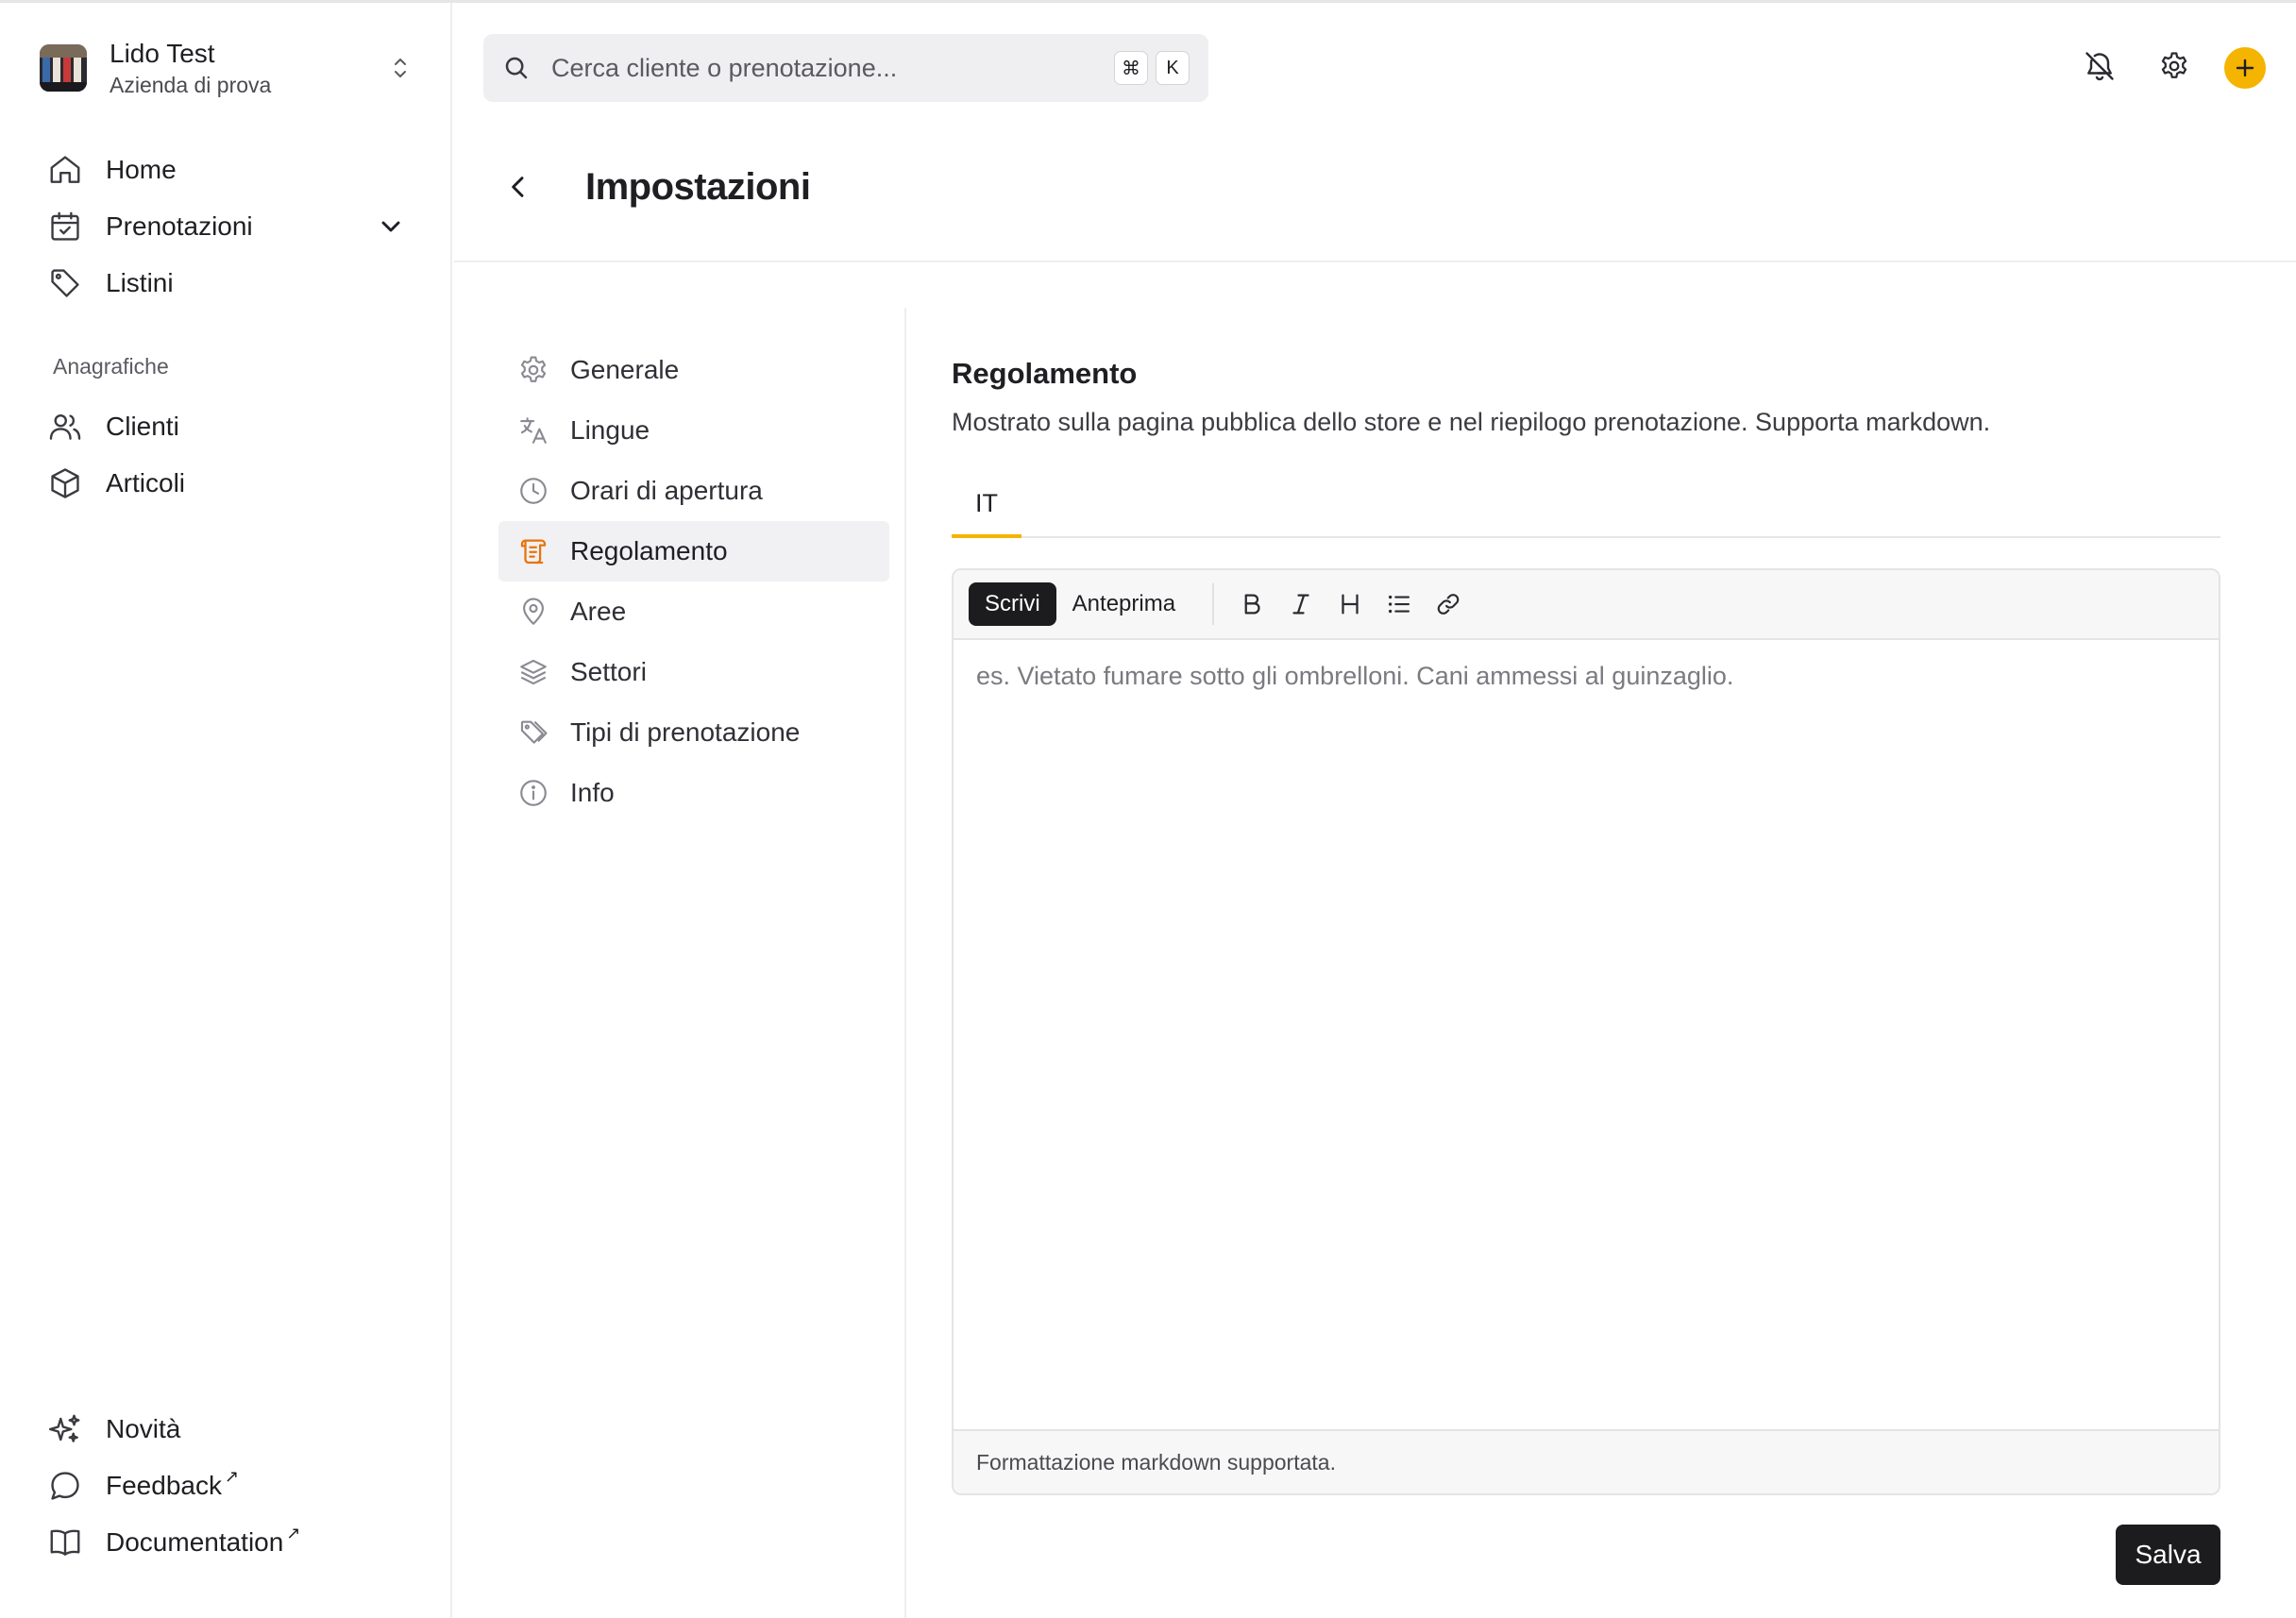  Describe the element at coordinates (228, 68) in the screenshot. I see `company-switcher: Lido Test Azienda di prova` at that location.